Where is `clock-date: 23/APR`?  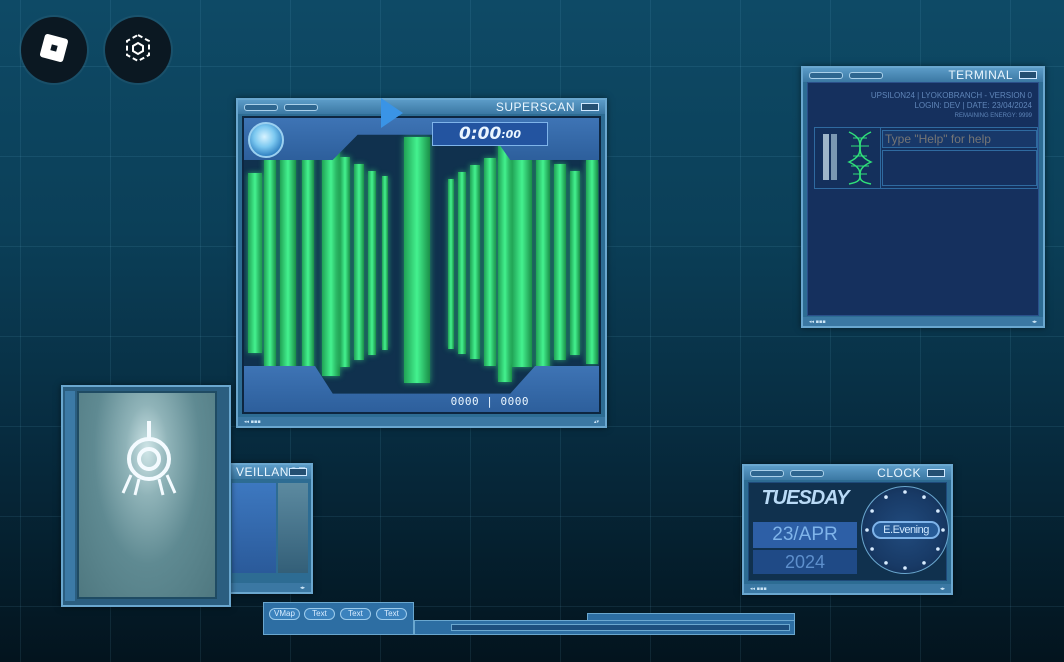
clock-date: 23/APR is located at coordinates (805, 535).